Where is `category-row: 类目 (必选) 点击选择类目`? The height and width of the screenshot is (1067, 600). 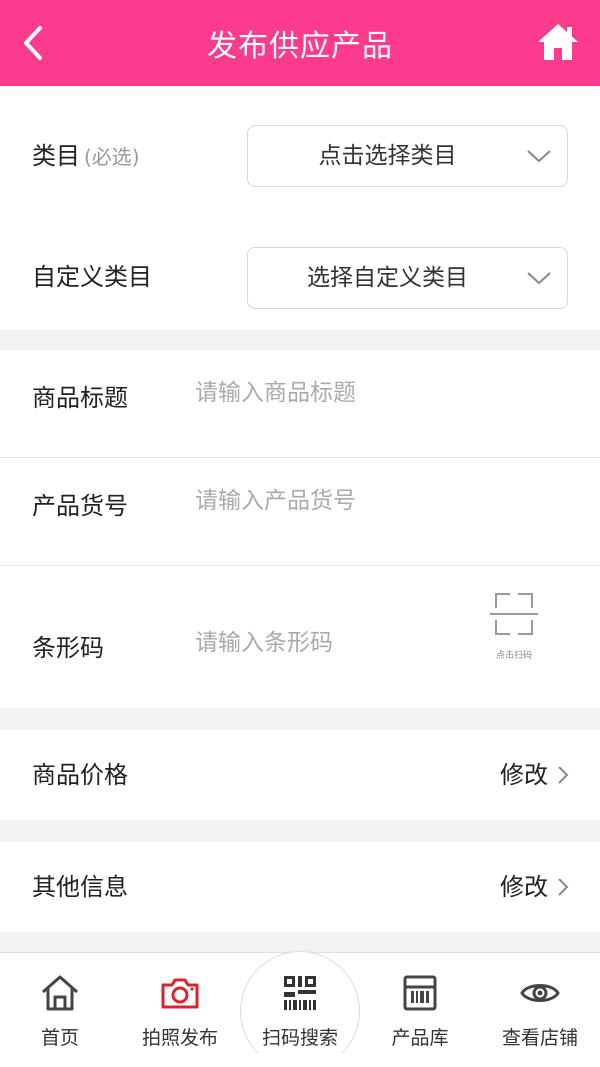
category-row: 类目 (必选) 点击选择类目 is located at coordinates (300, 156).